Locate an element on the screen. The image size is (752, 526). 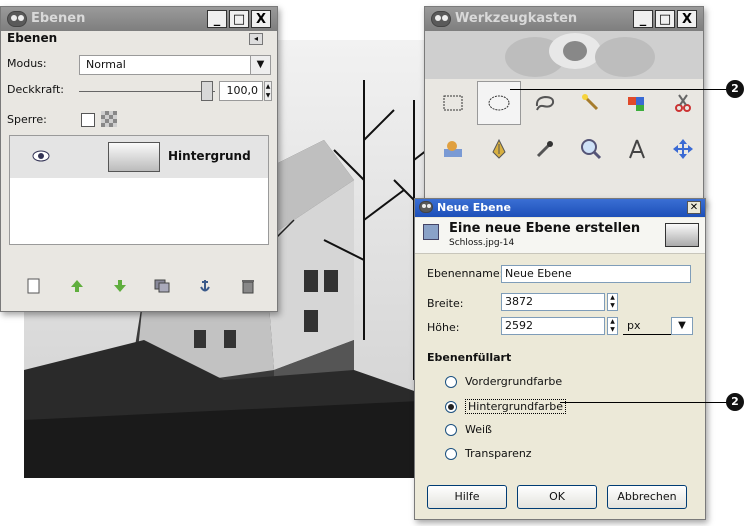
unit-select: px ▼ is located at coordinates (658, 326).